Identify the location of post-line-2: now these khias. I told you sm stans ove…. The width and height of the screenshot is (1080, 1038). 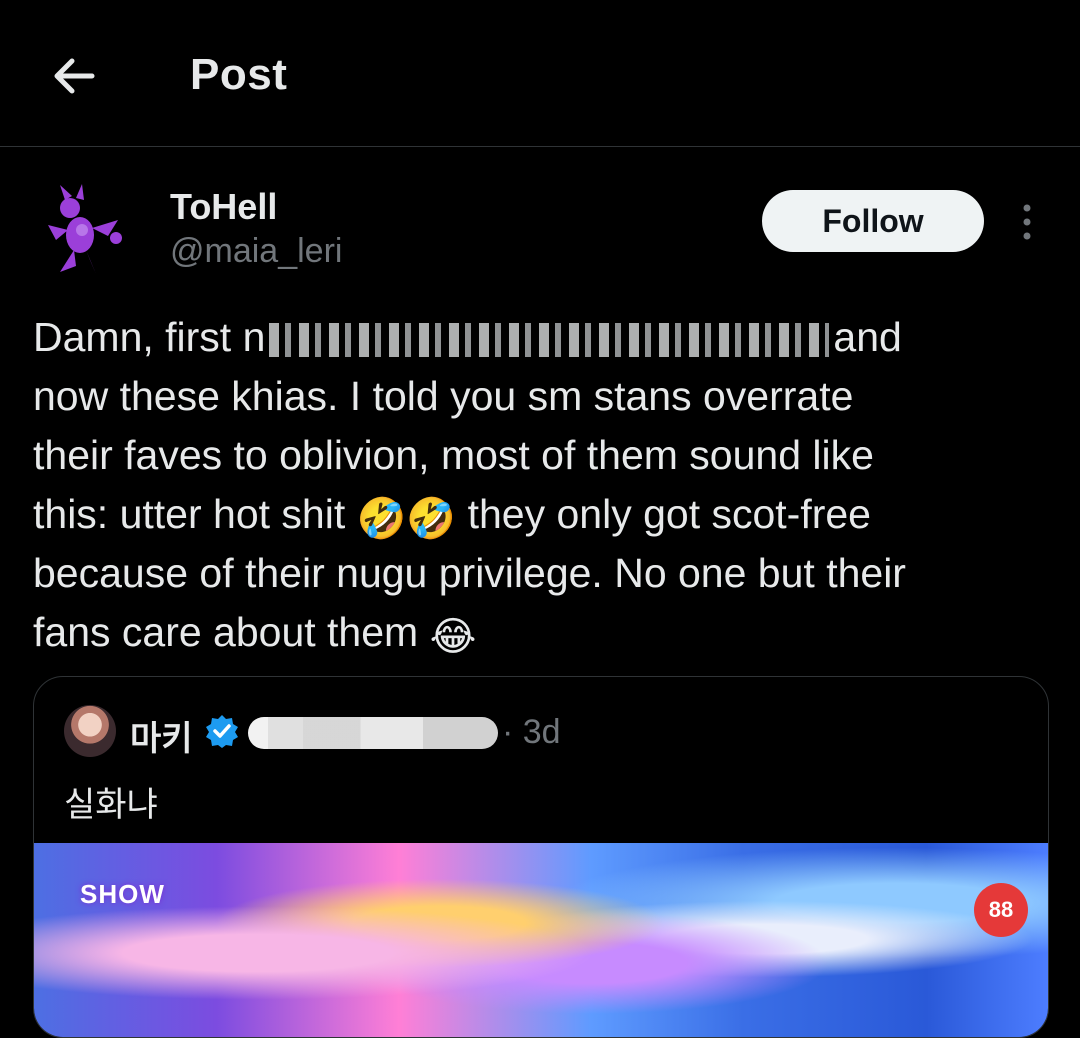
(443, 396).